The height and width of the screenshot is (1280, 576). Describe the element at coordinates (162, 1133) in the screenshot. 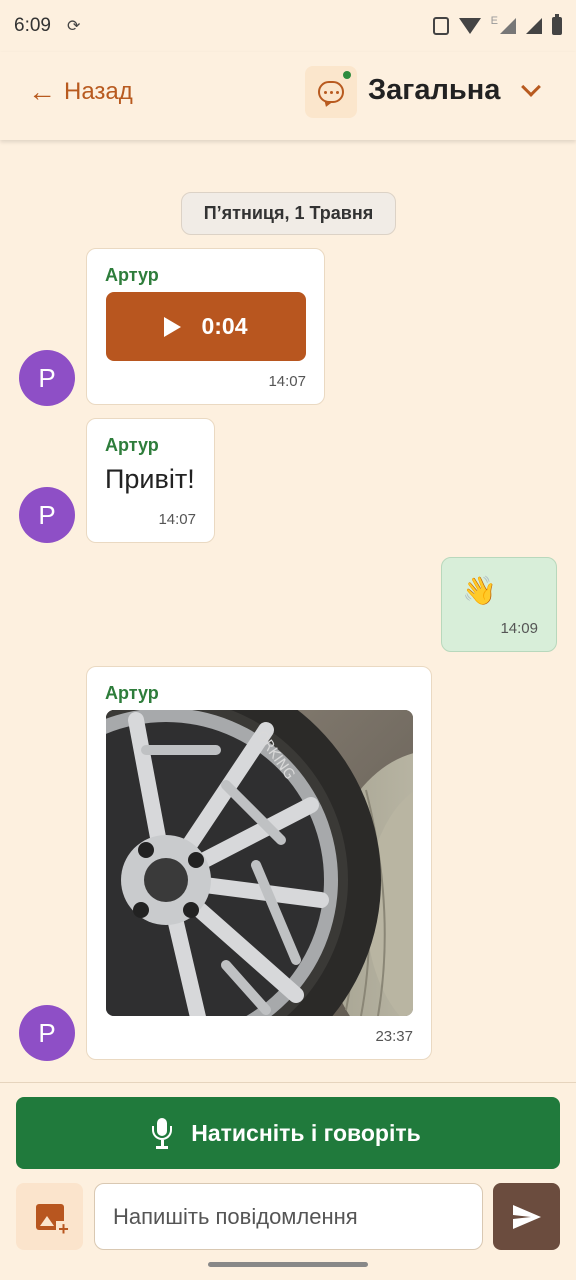

I see `microphone-icon` at that location.